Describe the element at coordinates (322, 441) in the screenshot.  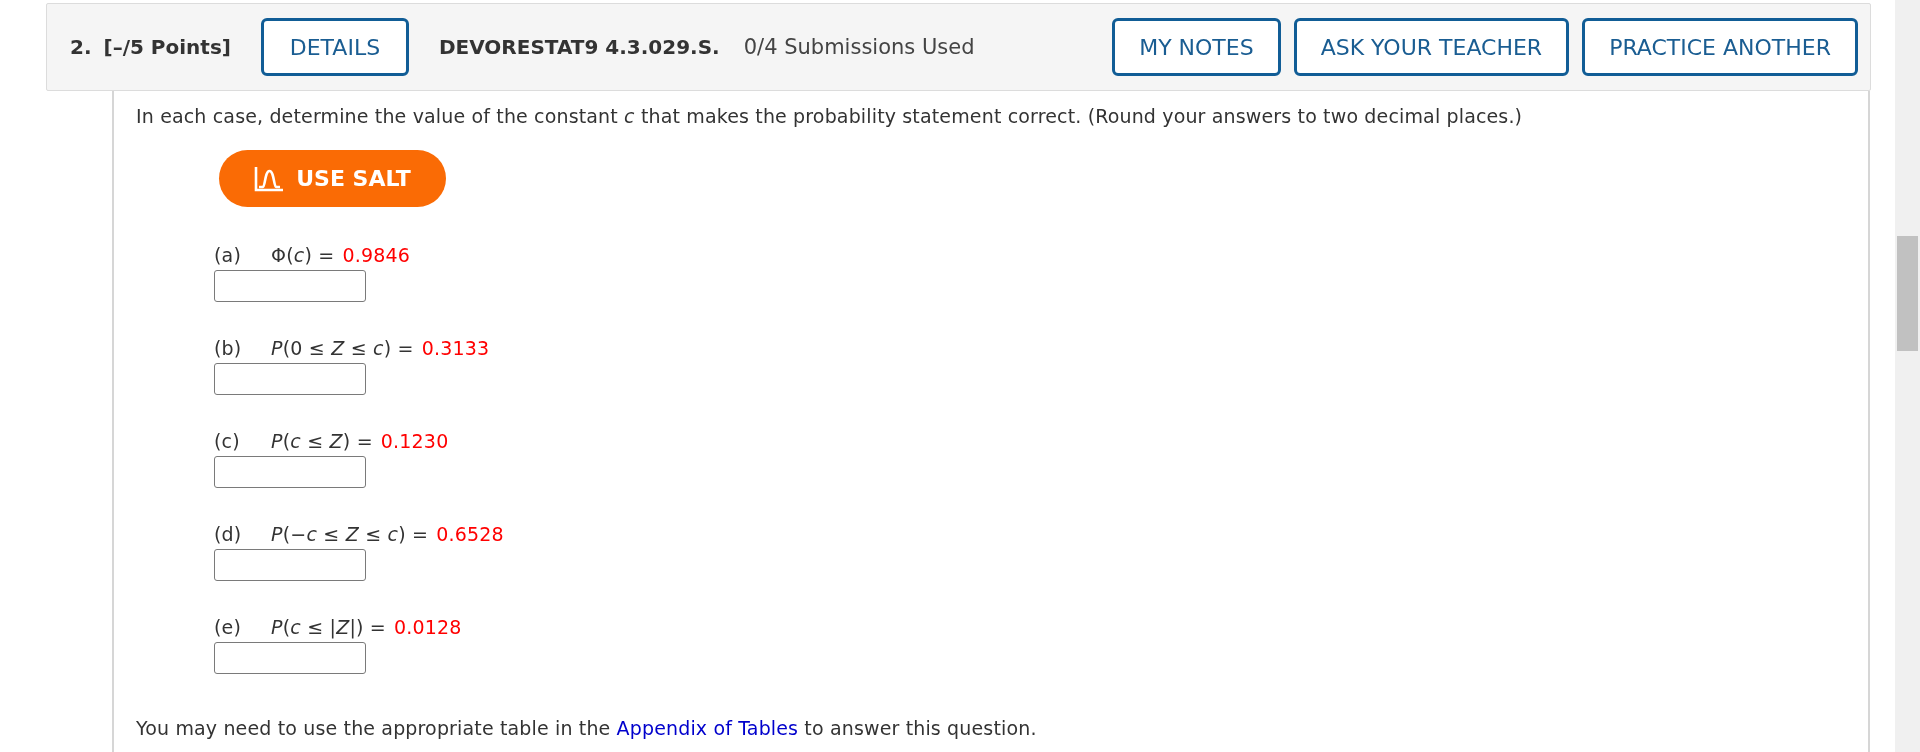
I see `math-expression: P(c ≤ Z) =` at that location.